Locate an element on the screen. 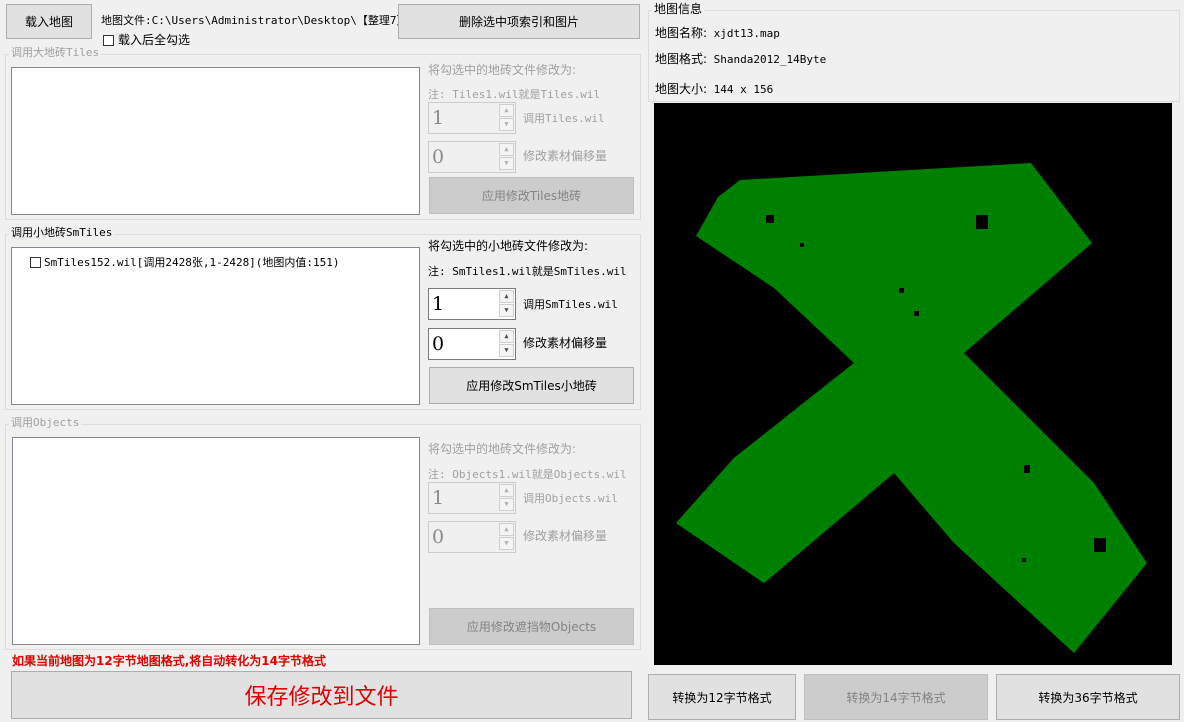 Image resolution: width=1184 pixels, height=722 pixels. map-format-label: 地图格式: is located at coordinates (681, 59).